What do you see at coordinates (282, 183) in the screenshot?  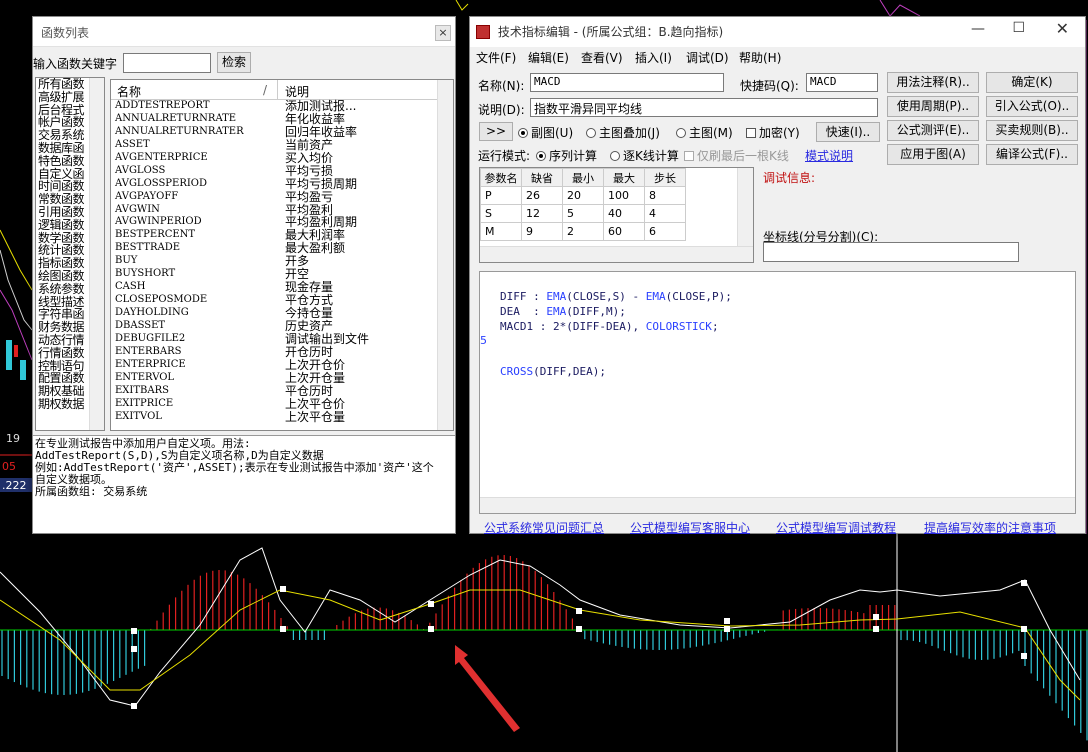 I see `function-row: AVGLOSSPERIOD 平均亏损周期` at bounding box center [282, 183].